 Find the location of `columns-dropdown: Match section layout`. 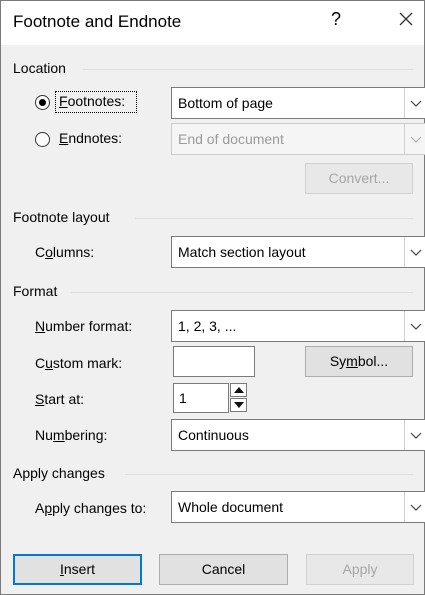

columns-dropdown: Match section layout is located at coordinates (298, 252).